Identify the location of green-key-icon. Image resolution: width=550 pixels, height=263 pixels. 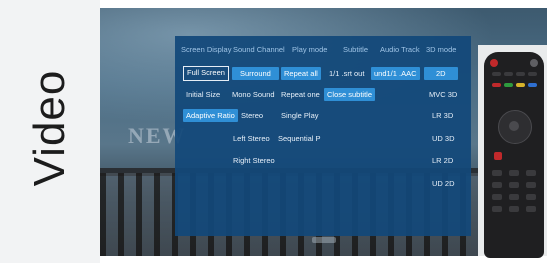
(508, 85).